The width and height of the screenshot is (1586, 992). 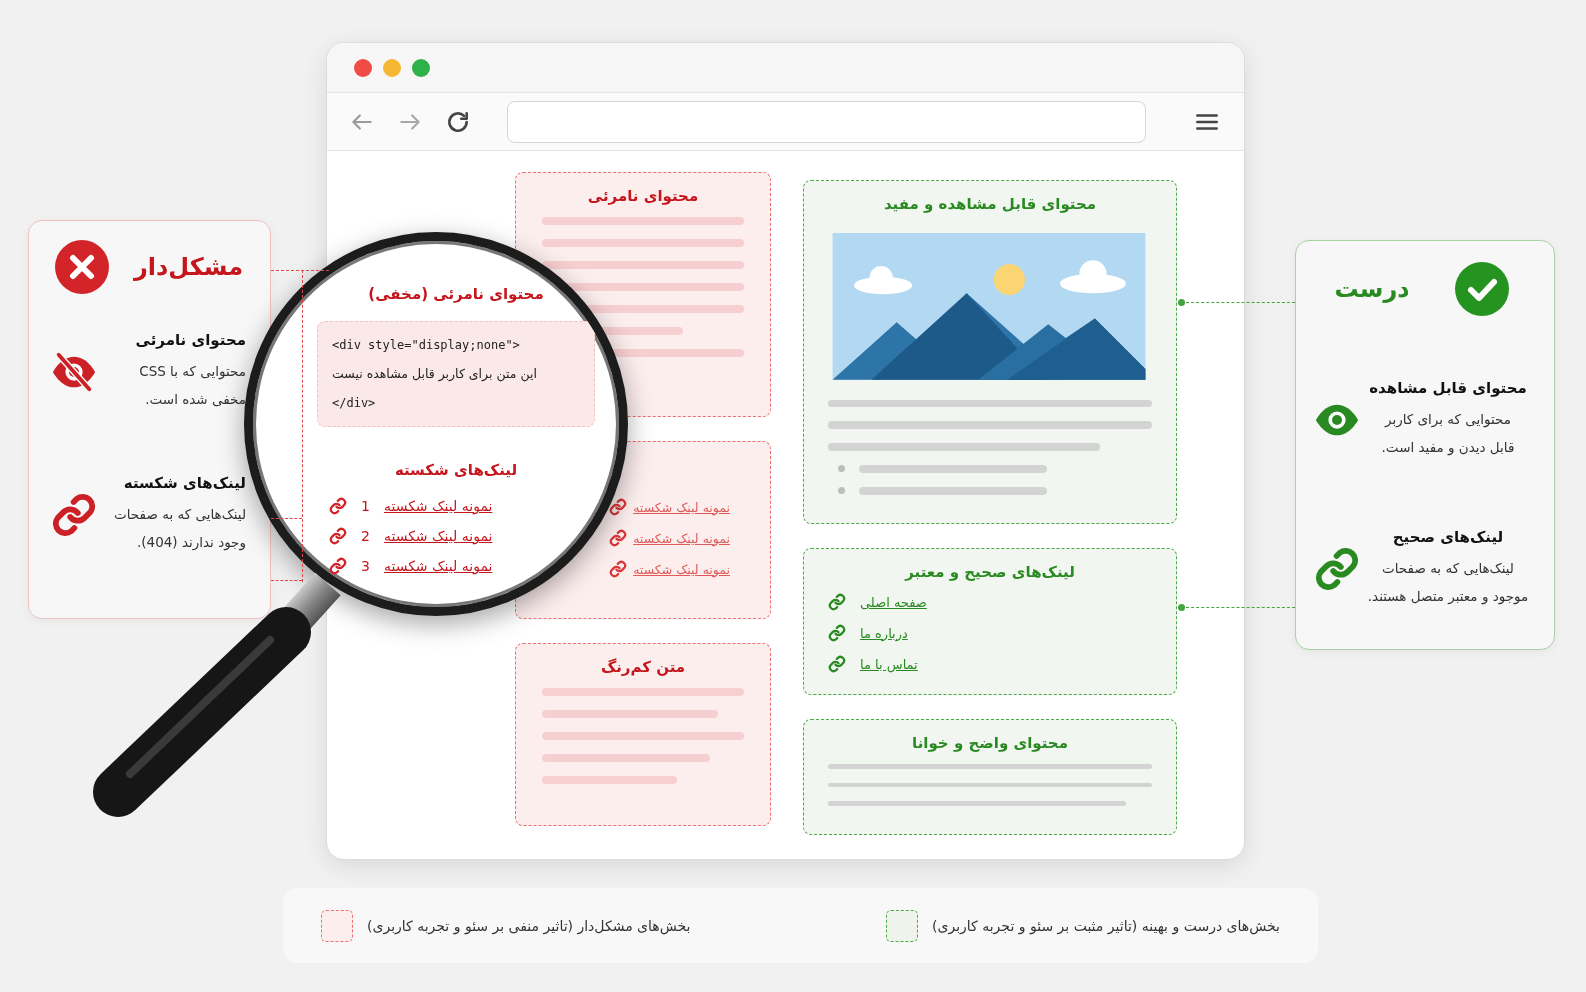 I want to click on card-title: محتوای نامرئی, so click(x=643, y=196).